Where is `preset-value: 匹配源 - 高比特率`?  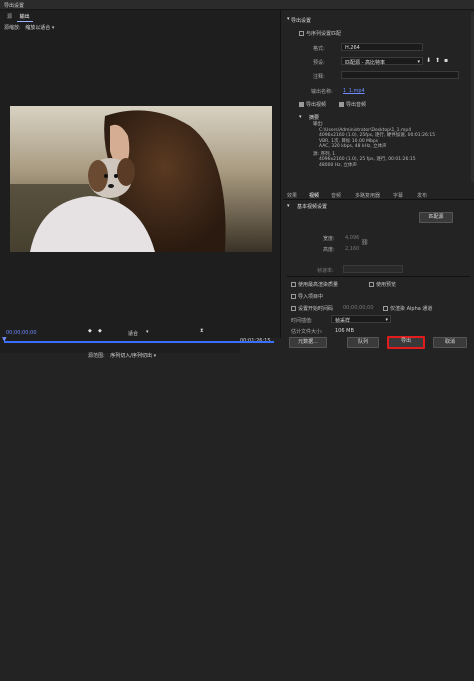
preset-value: 匹配源 - 高比特率 is located at coordinates (365, 63).